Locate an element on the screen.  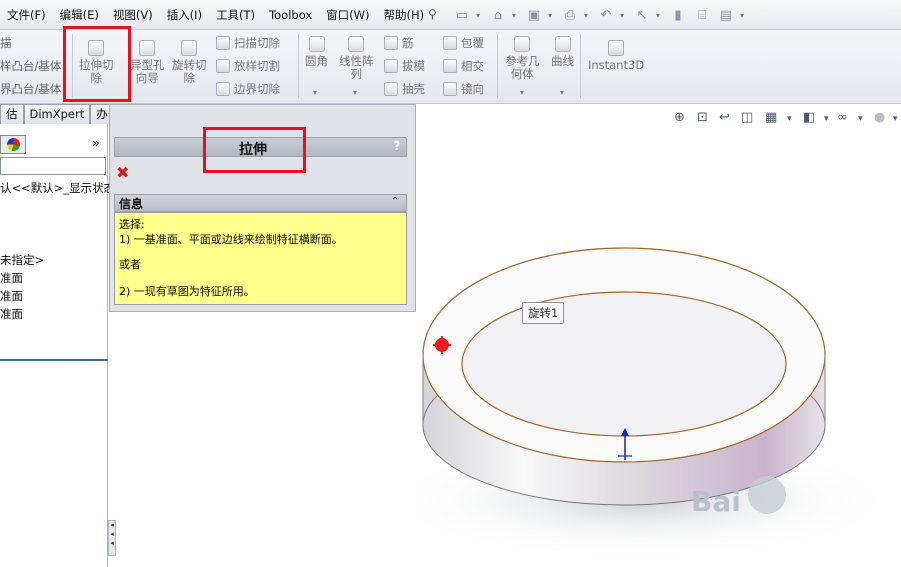
pin-icon: ⚲ is located at coordinates (435, 14).